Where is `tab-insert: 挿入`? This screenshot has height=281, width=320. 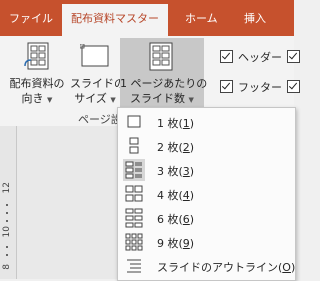
tab-insert: 挿入 is located at coordinates (255, 23).